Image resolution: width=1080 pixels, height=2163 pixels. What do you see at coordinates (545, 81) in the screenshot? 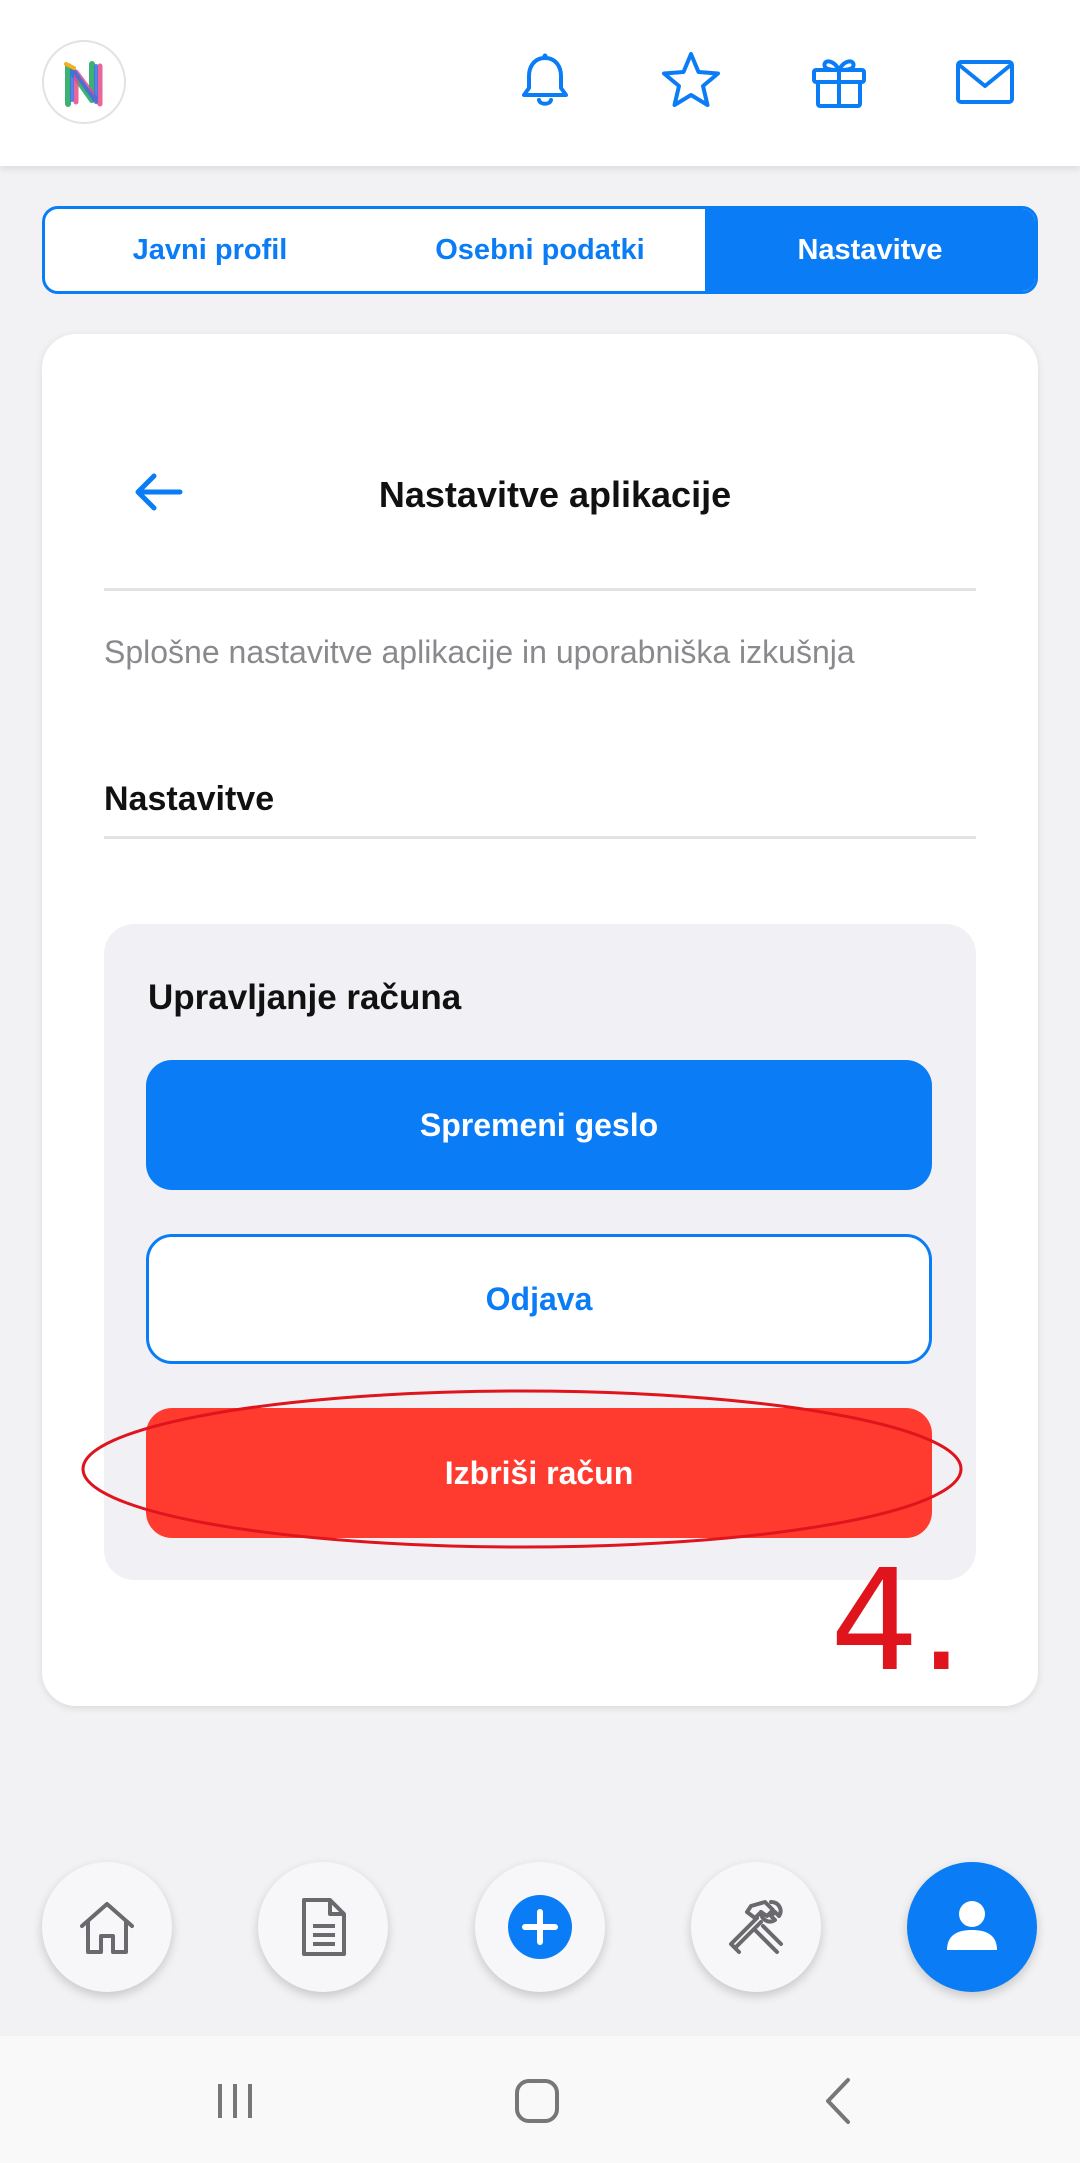
I see `bell-icon` at bounding box center [545, 81].